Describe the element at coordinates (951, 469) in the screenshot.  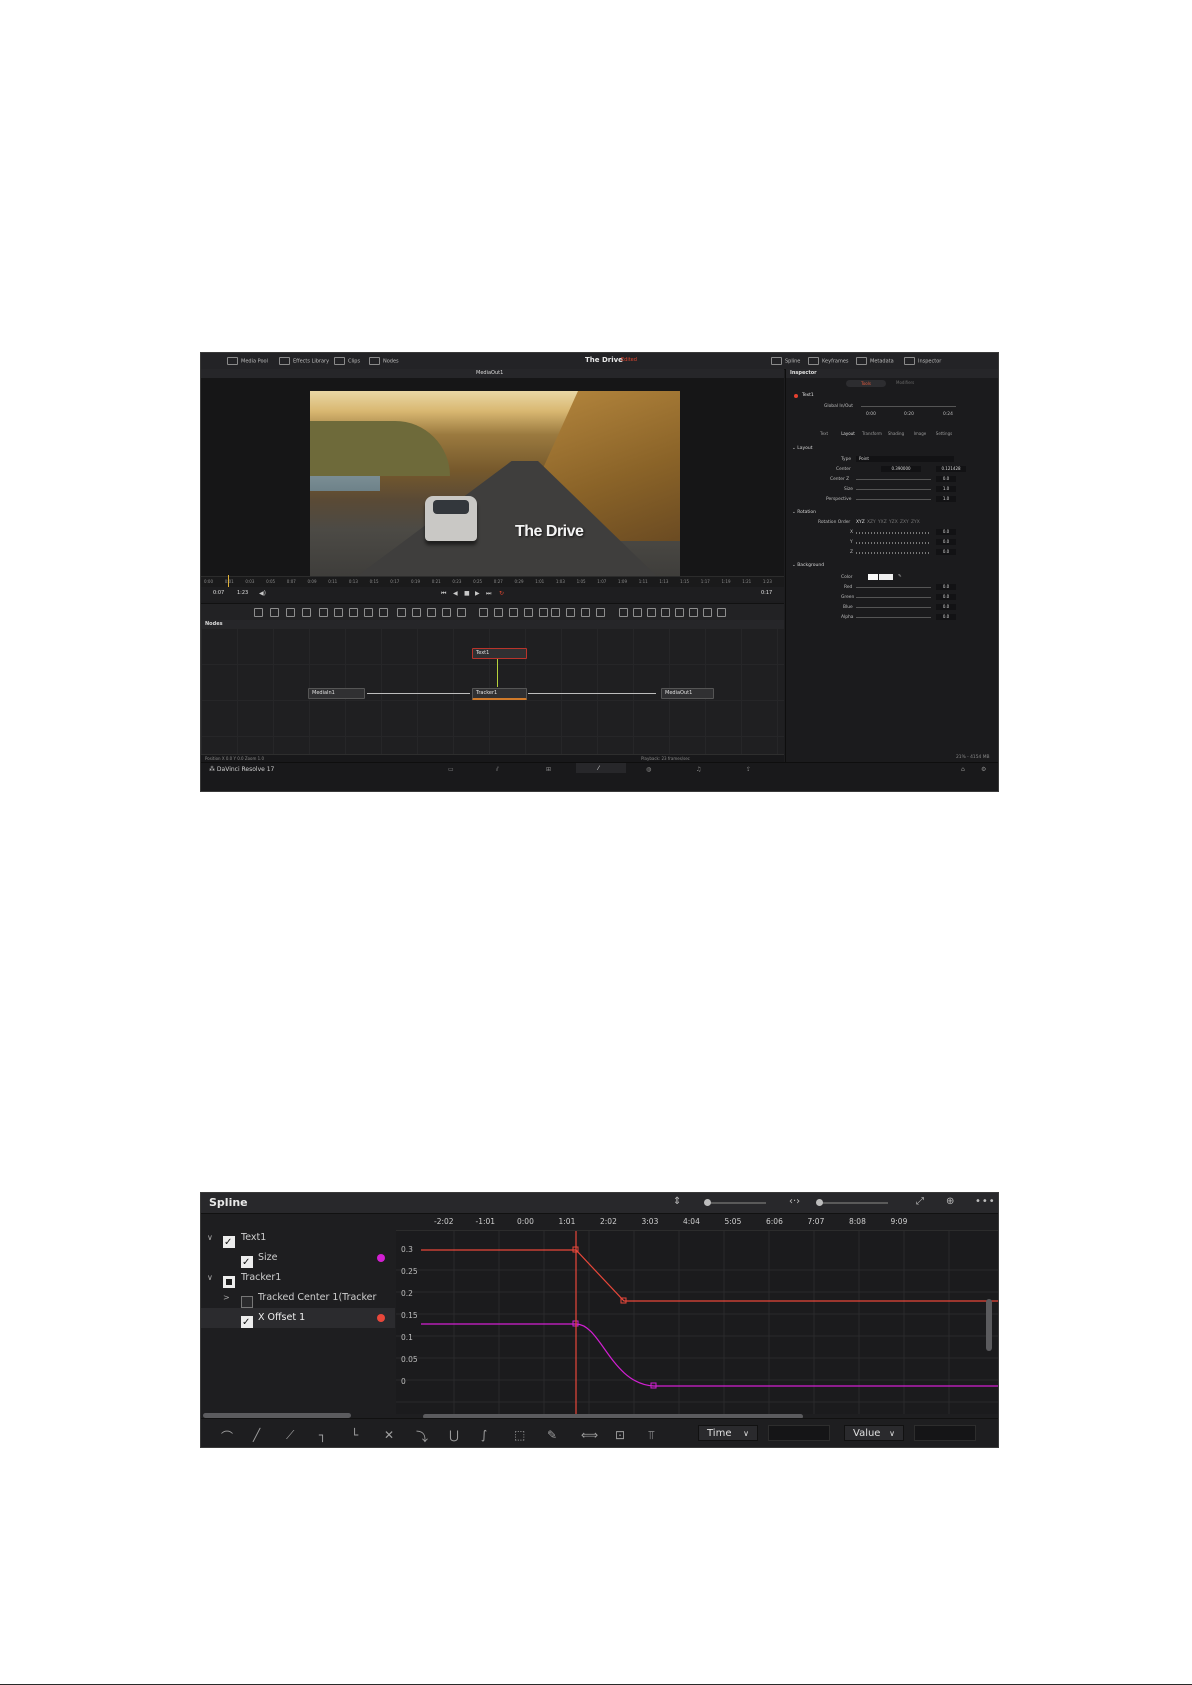
I see `center-y-field: 0.121428` at that location.